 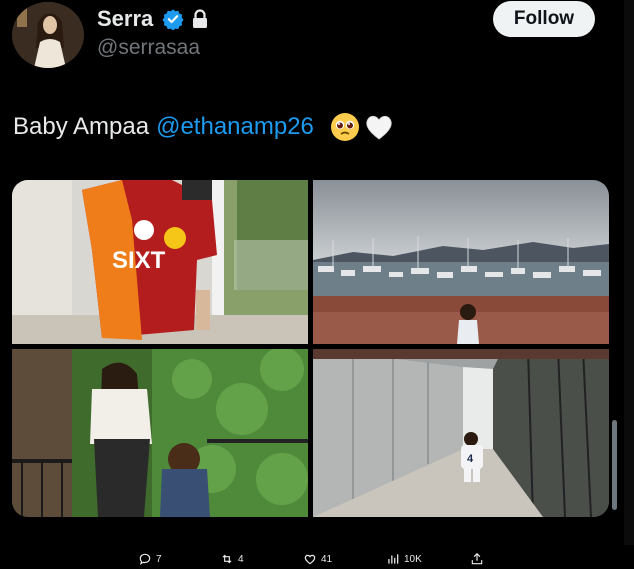 What do you see at coordinates (470, 459) in the screenshot?
I see `shirt-number-text: 4` at bounding box center [470, 459].